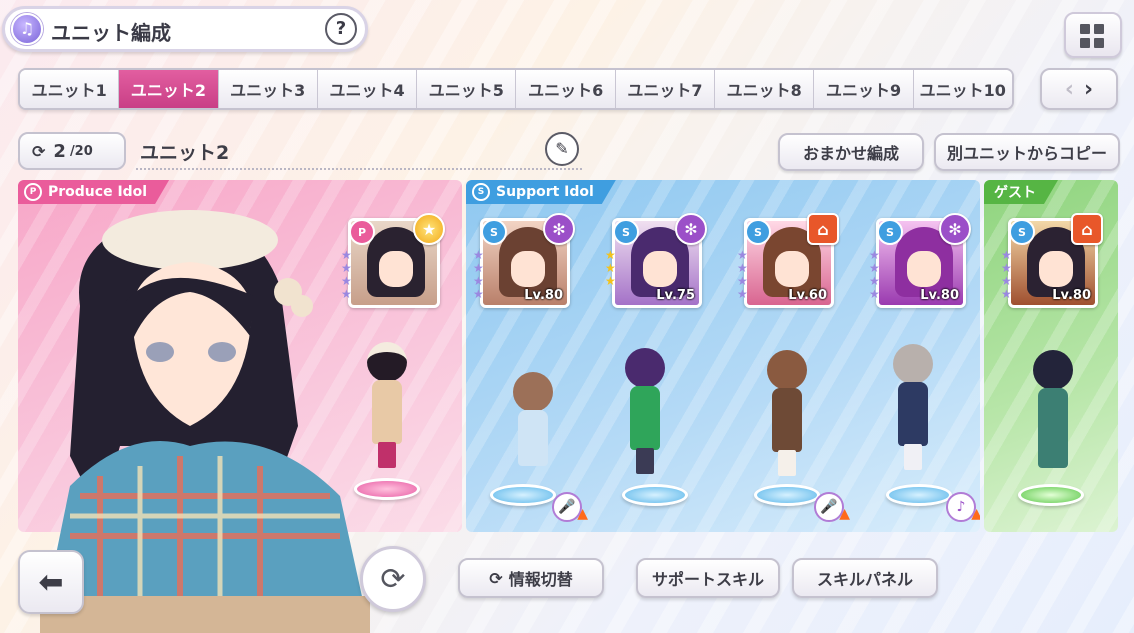 This screenshot has height=633, width=1134. What do you see at coordinates (429, 229) in the screenshot?
I see `star-badge-icon: ★` at bounding box center [429, 229].